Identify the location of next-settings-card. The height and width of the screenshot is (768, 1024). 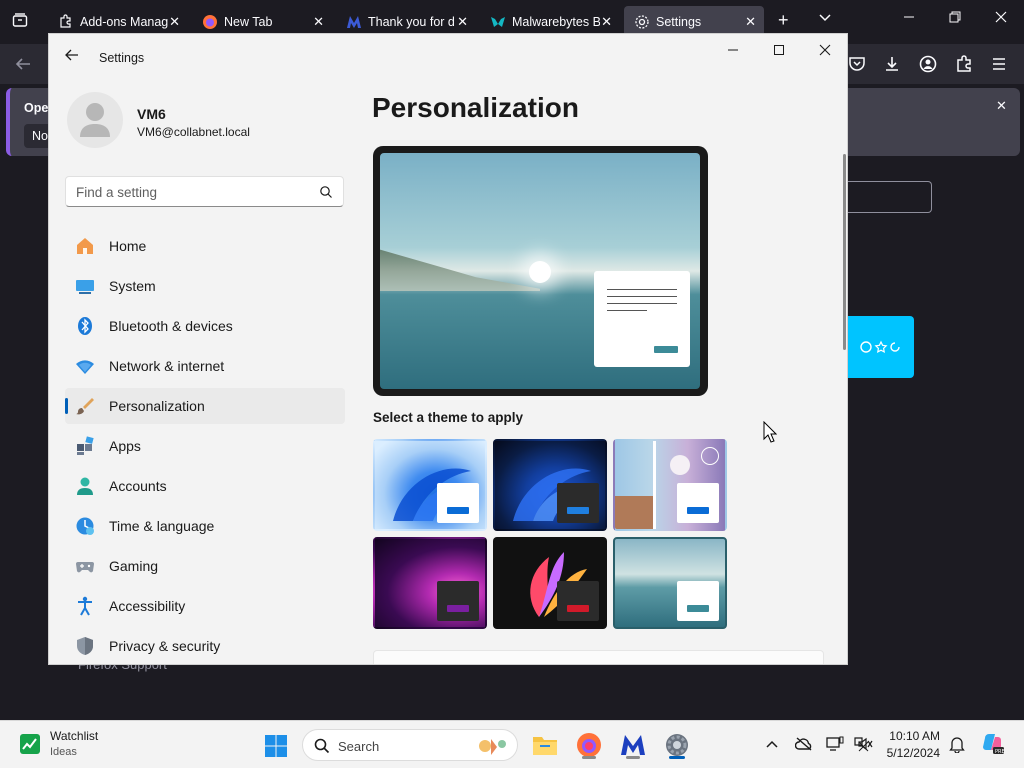
(598, 657).